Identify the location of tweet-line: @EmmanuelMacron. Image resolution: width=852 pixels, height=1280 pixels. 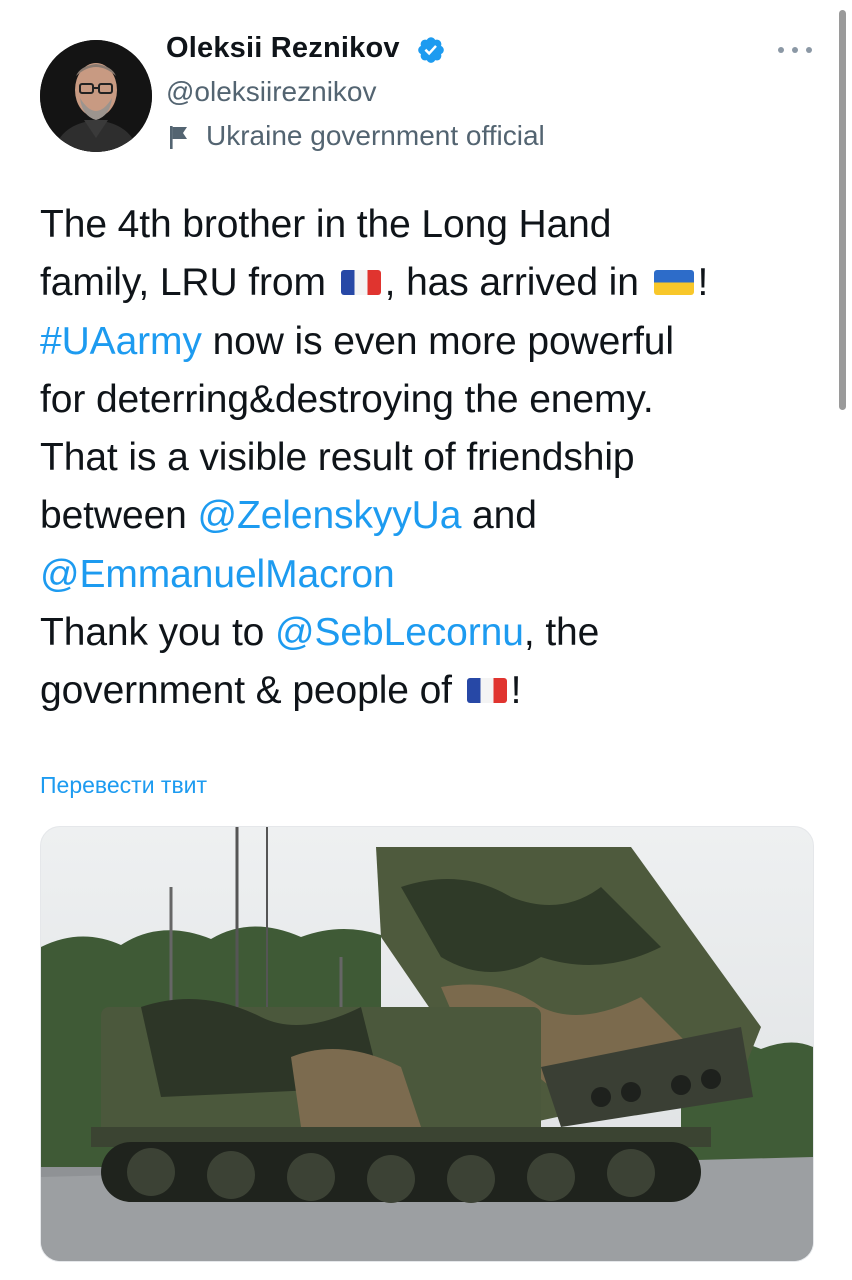
(435, 575).